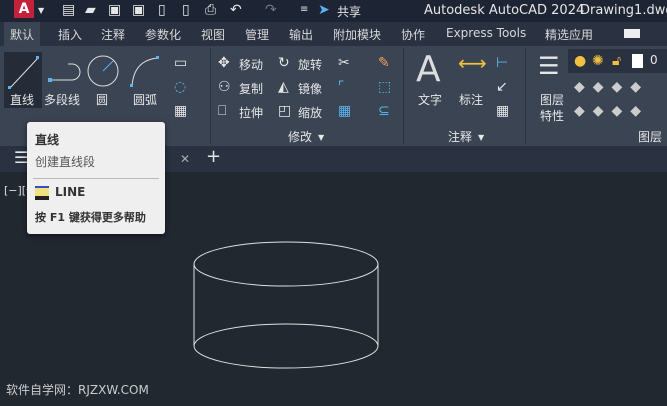  Describe the element at coordinates (285, 111) in the screenshot. I see `scale-icon: ◰` at that location.